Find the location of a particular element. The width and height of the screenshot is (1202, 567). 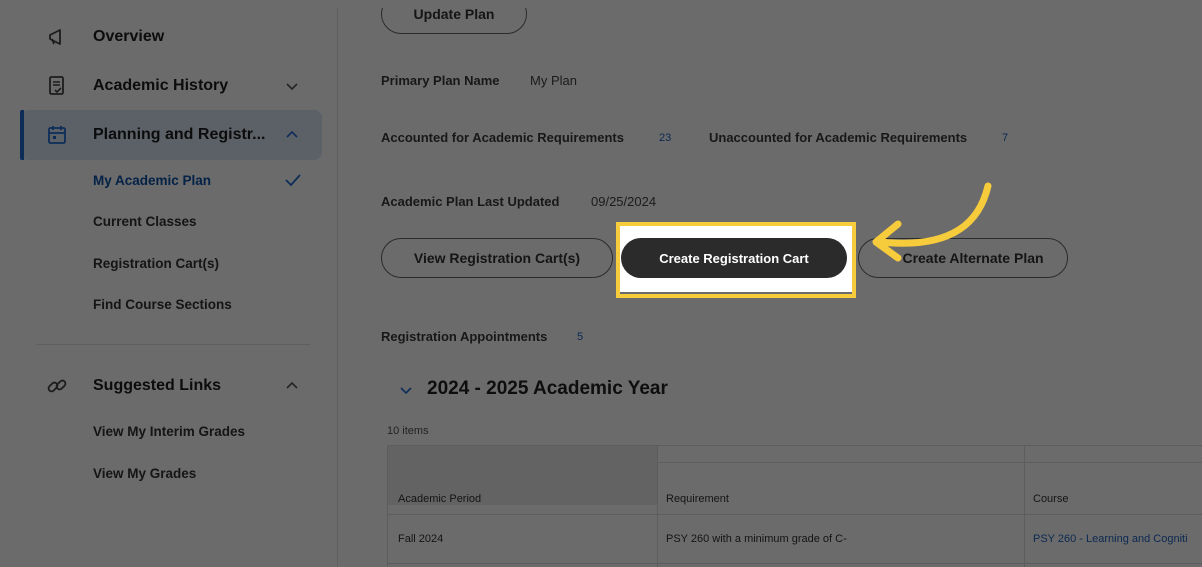

calendar-icon is located at coordinates (57, 135).